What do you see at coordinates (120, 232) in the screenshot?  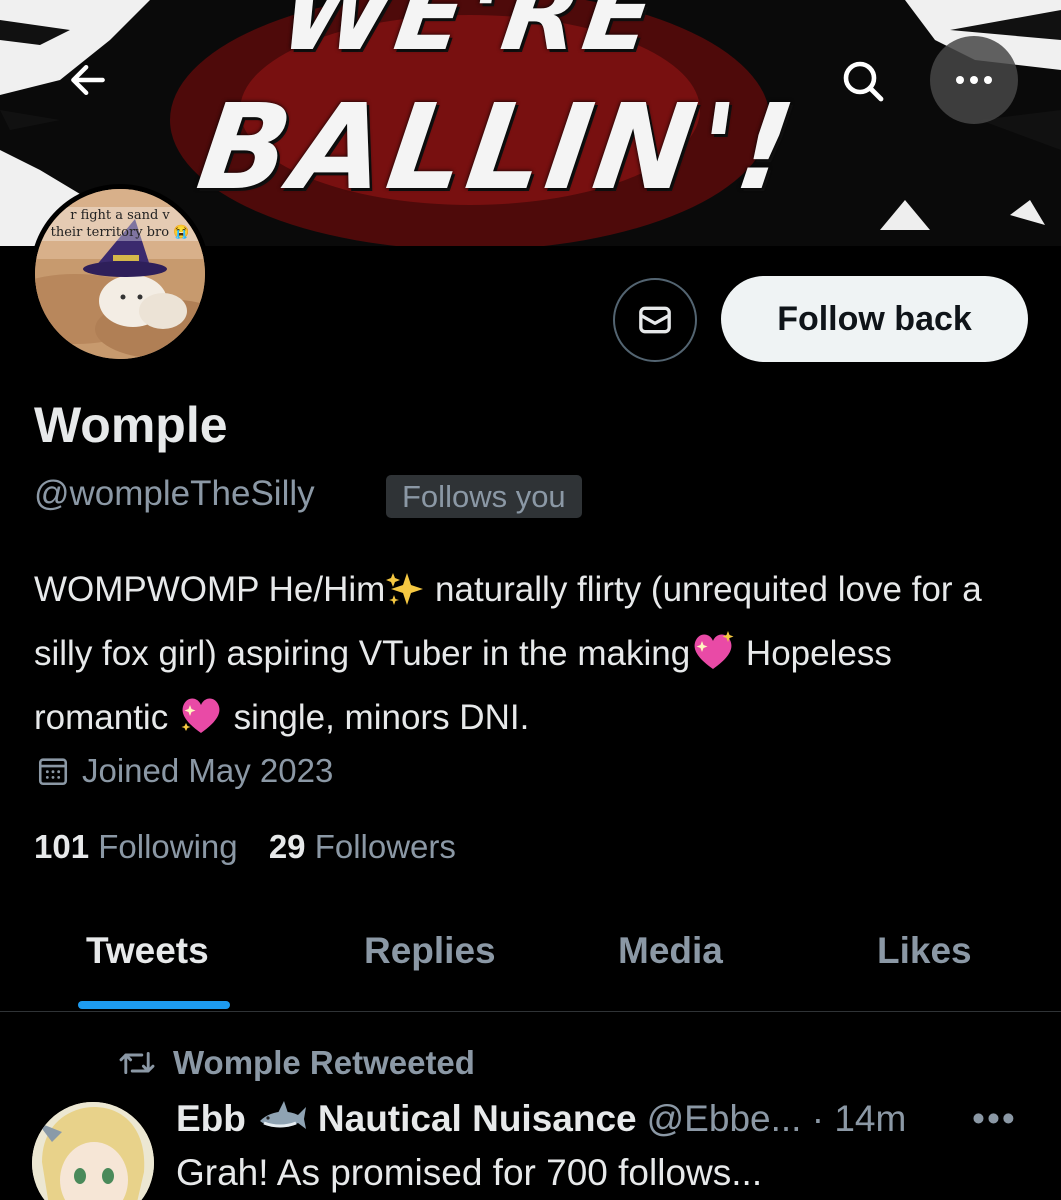 I see `avatar-caption-line2: their territory bro 😭` at bounding box center [120, 232].